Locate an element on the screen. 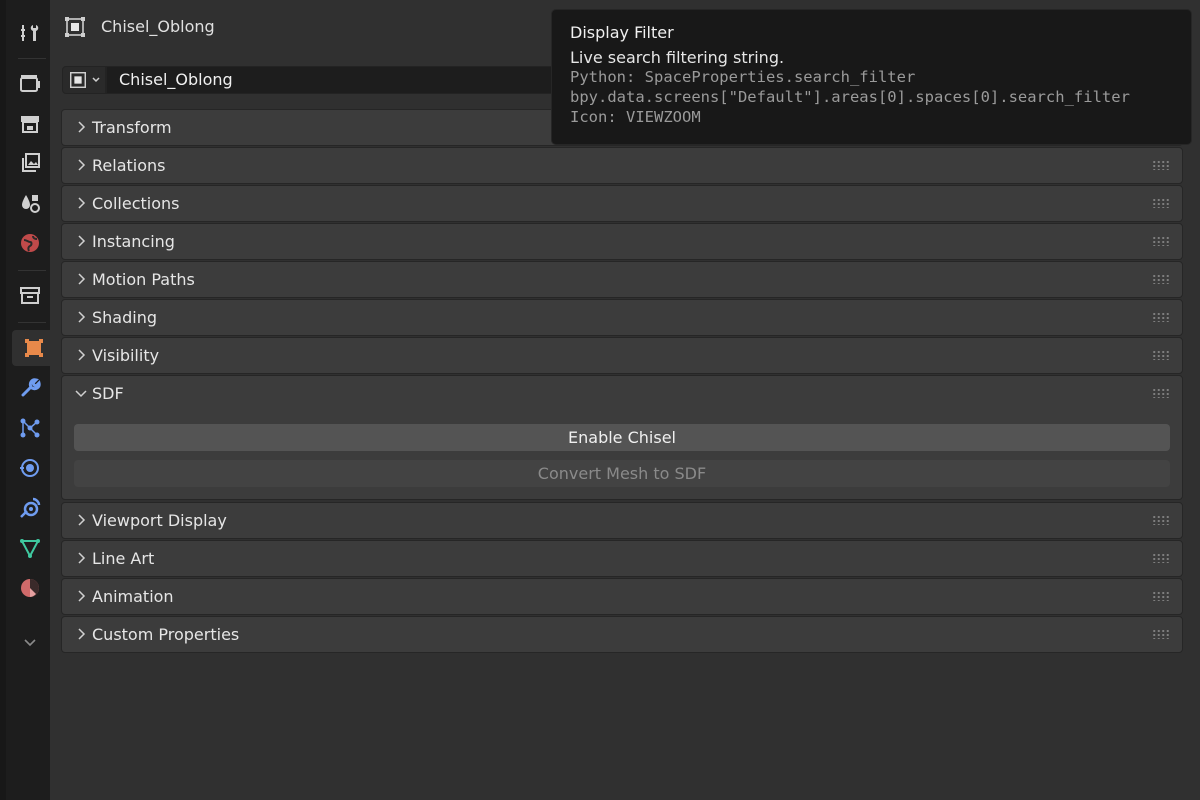 The height and width of the screenshot is (800, 1200). constraints-icon is located at coordinates (30, 507).